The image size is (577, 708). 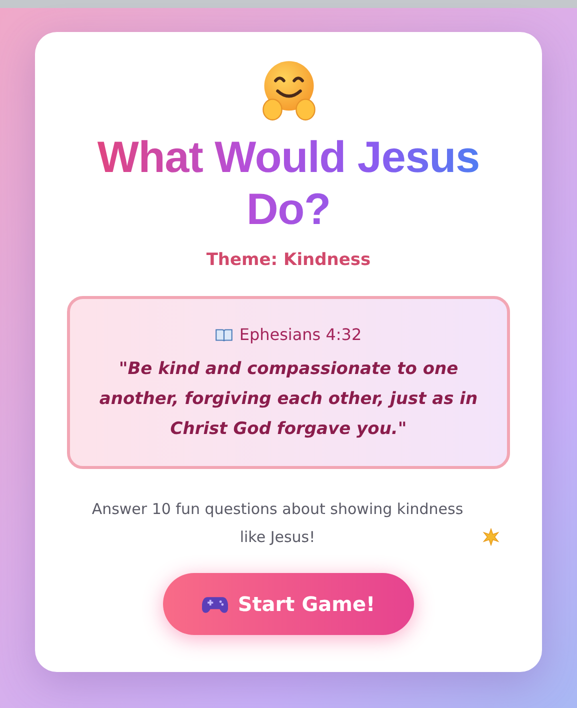 I want to click on theme-label: Theme: Kindness, so click(x=288, y=260).